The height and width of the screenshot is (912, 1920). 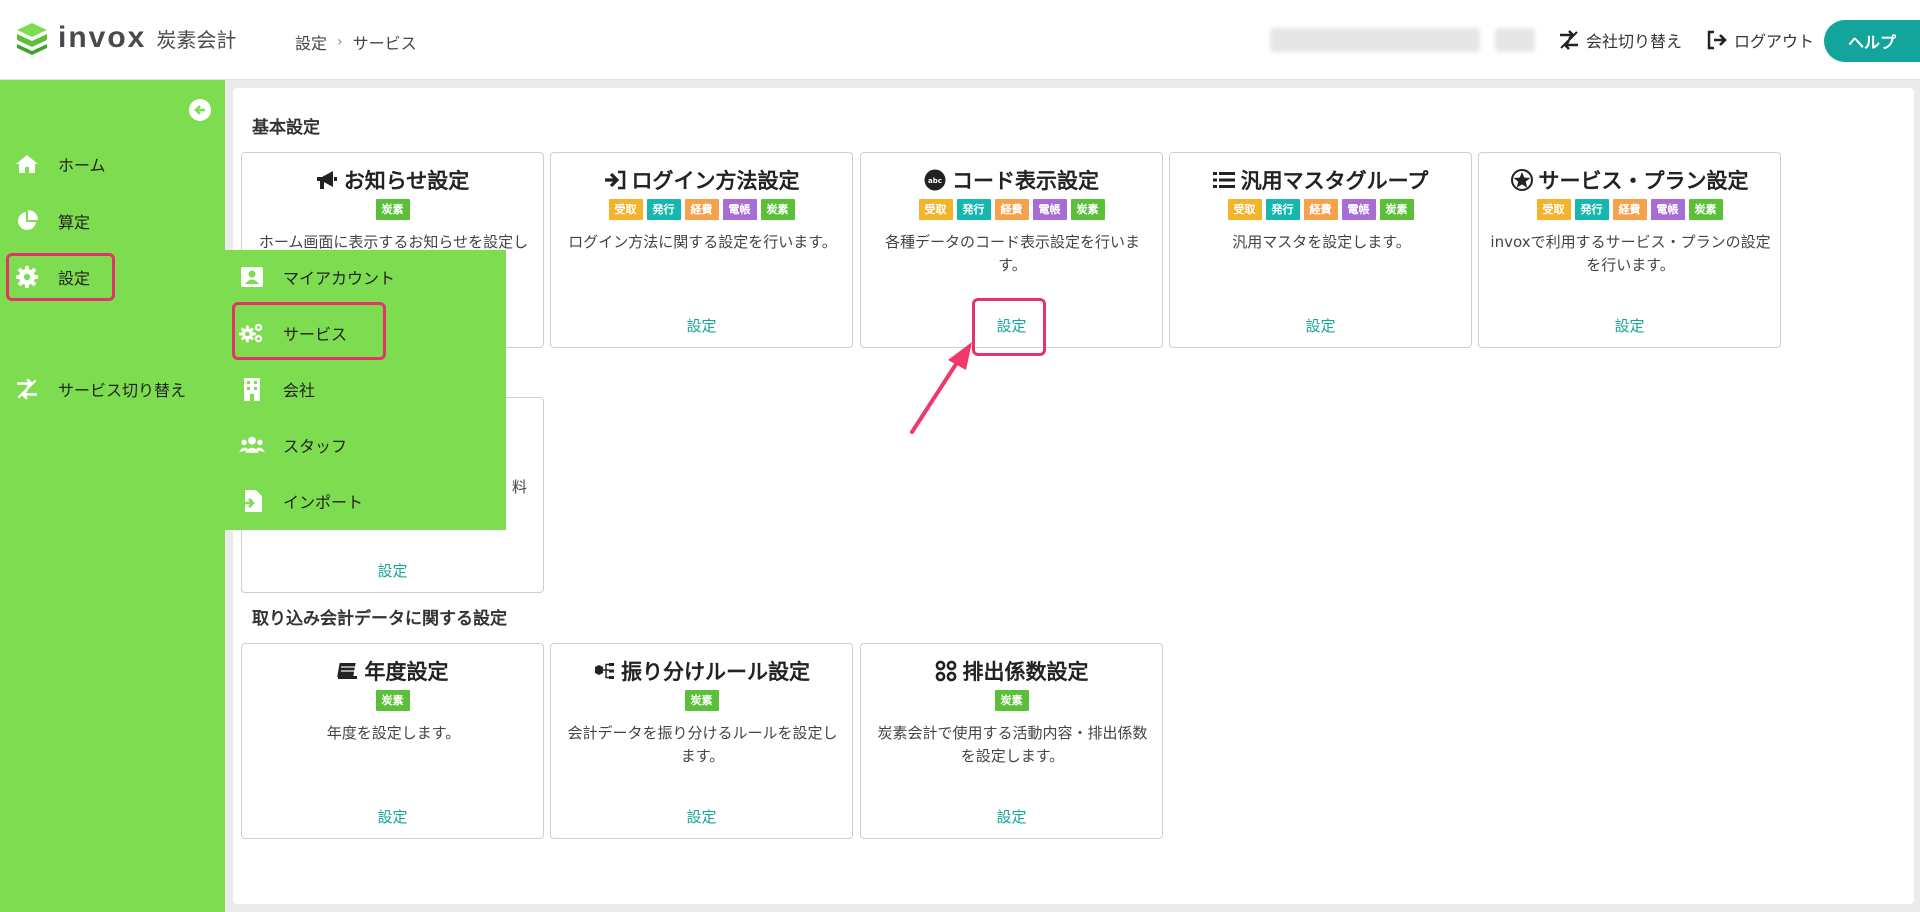 What do you see at coordinates (946, 671) in the screenshot?
I see `nodes-icon` at bounding box center [946, 671].